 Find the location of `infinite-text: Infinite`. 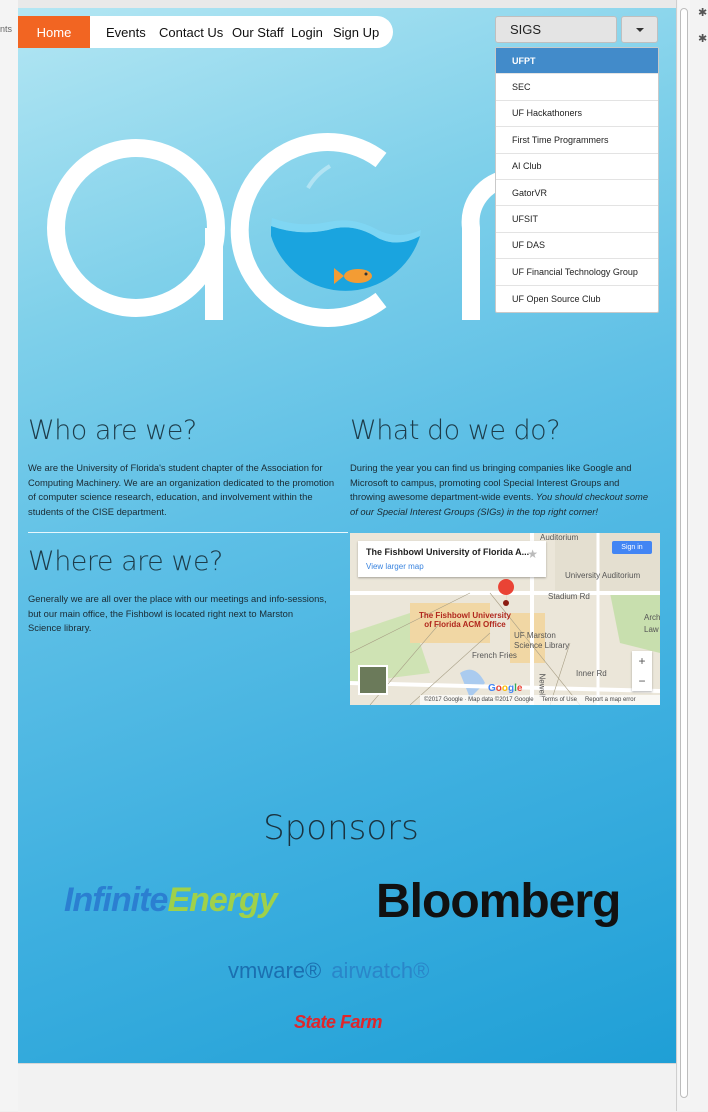

infinite-text: Infinite is located at coordinates (116, 900).